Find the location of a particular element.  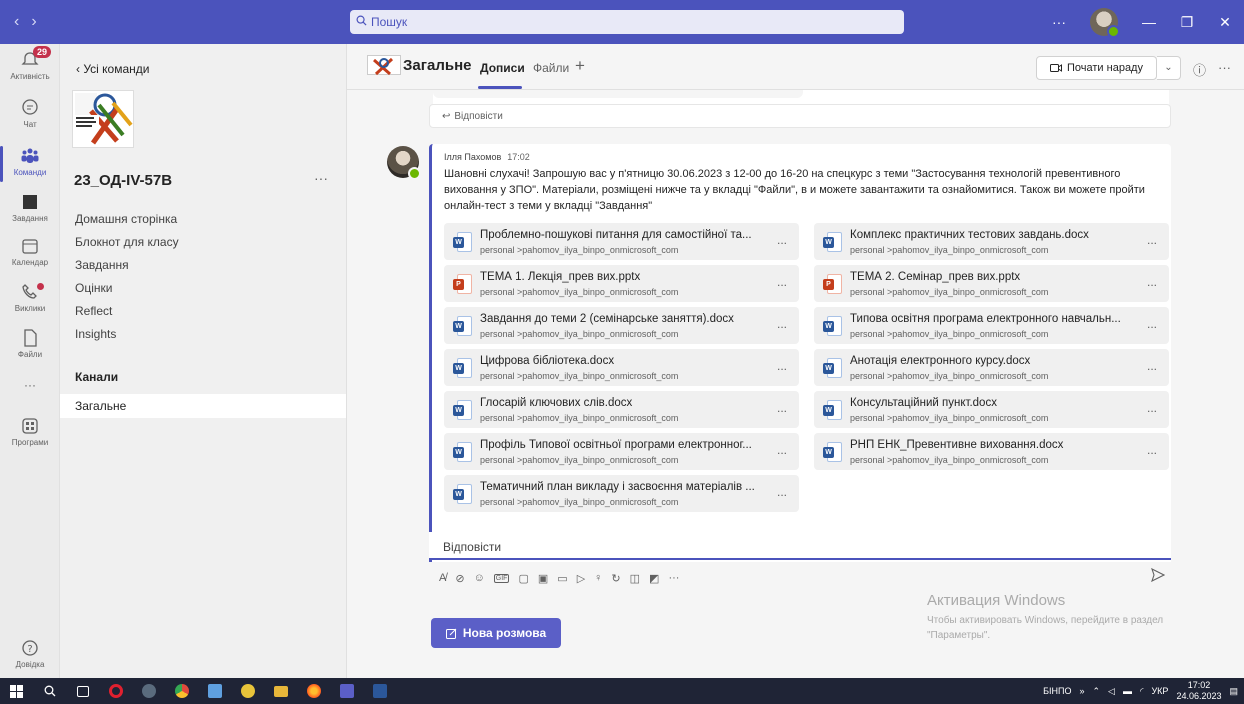

teams-taskbar-icon is located at coordinates (346, 691).